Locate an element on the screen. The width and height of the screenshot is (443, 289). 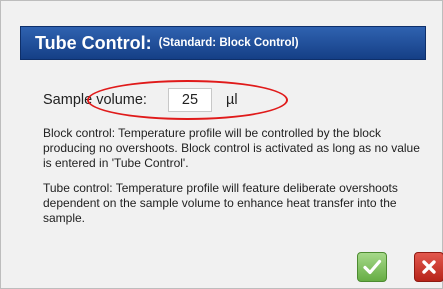
cancel-button is located at coordinates (428, 267).